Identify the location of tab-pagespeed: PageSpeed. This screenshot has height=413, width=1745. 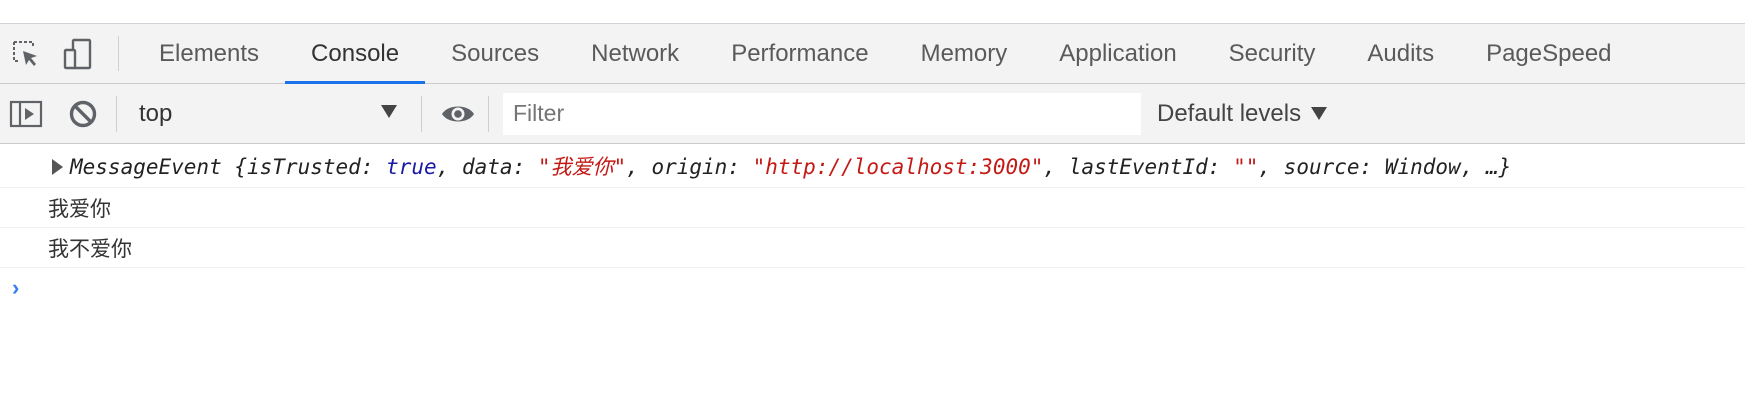
(1548, 53).